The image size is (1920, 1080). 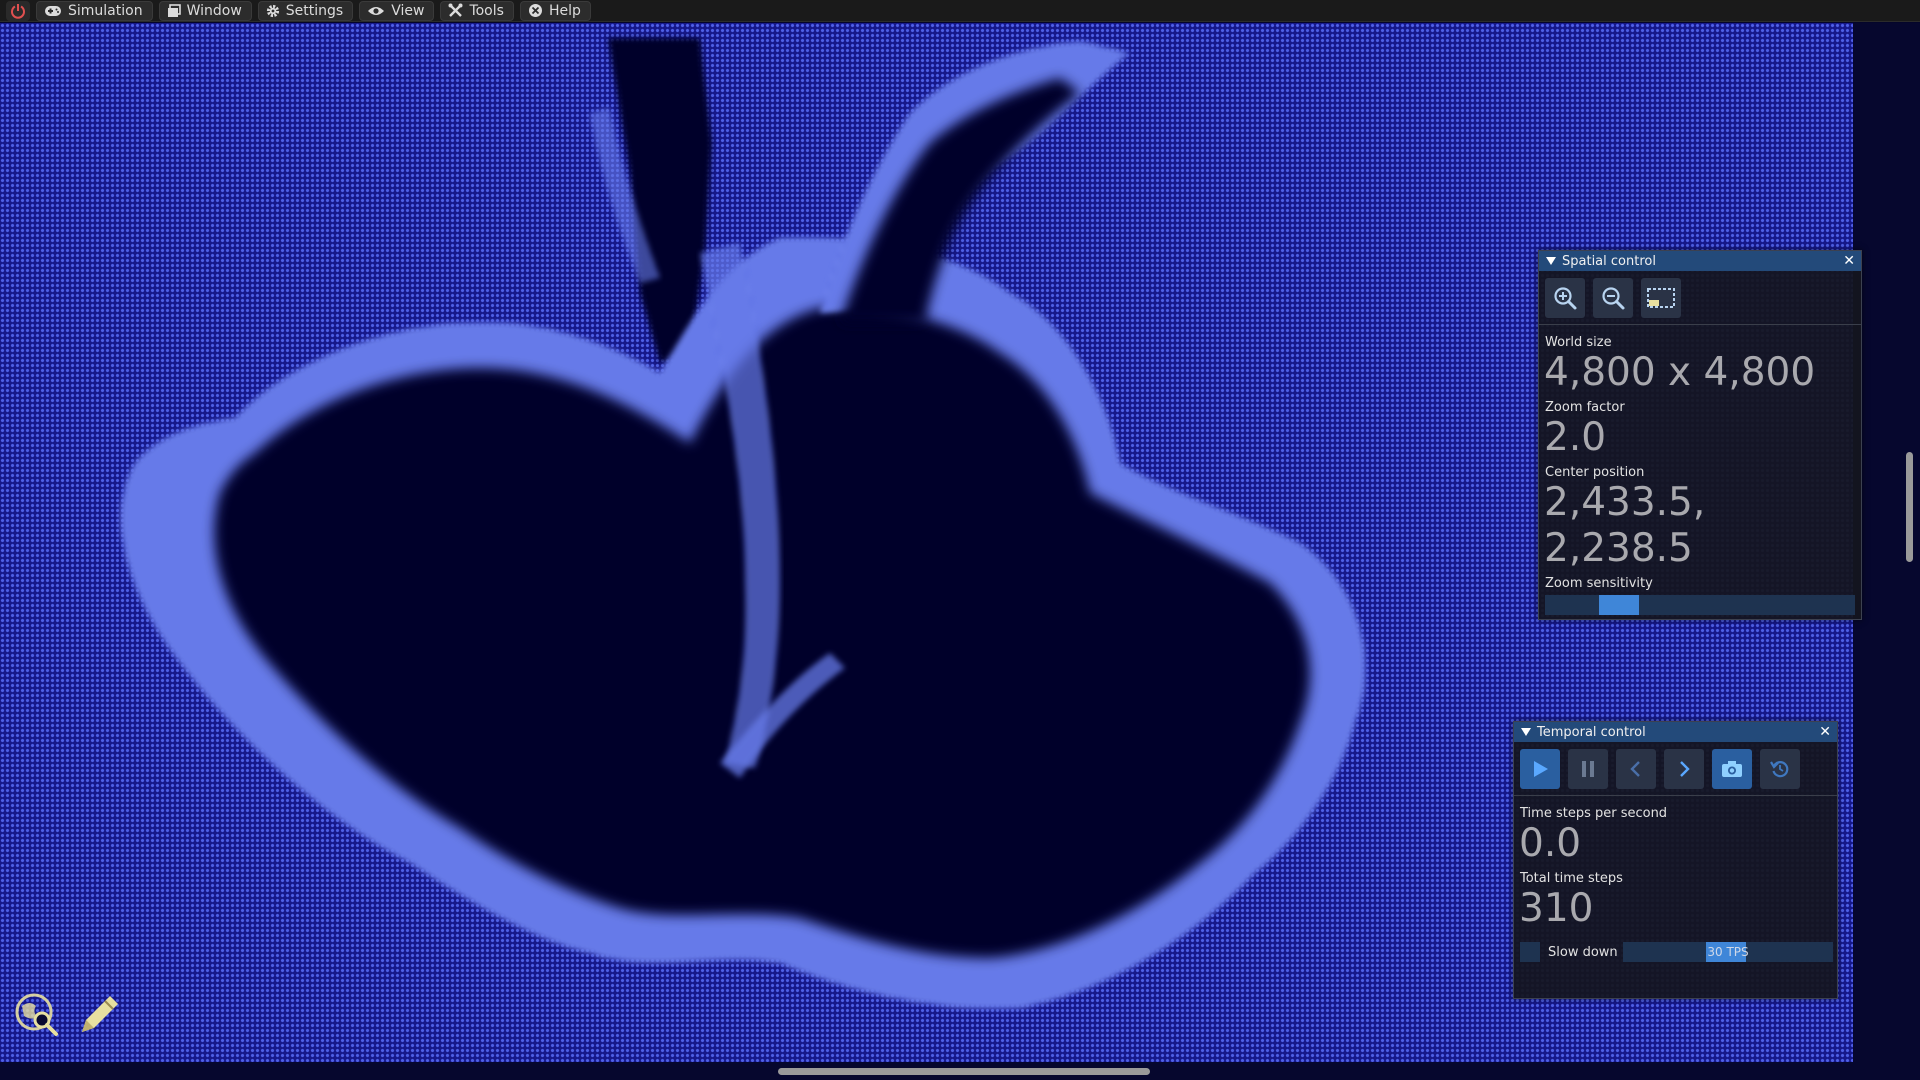 I want to click on play-button, so click(x=1540, y=769).